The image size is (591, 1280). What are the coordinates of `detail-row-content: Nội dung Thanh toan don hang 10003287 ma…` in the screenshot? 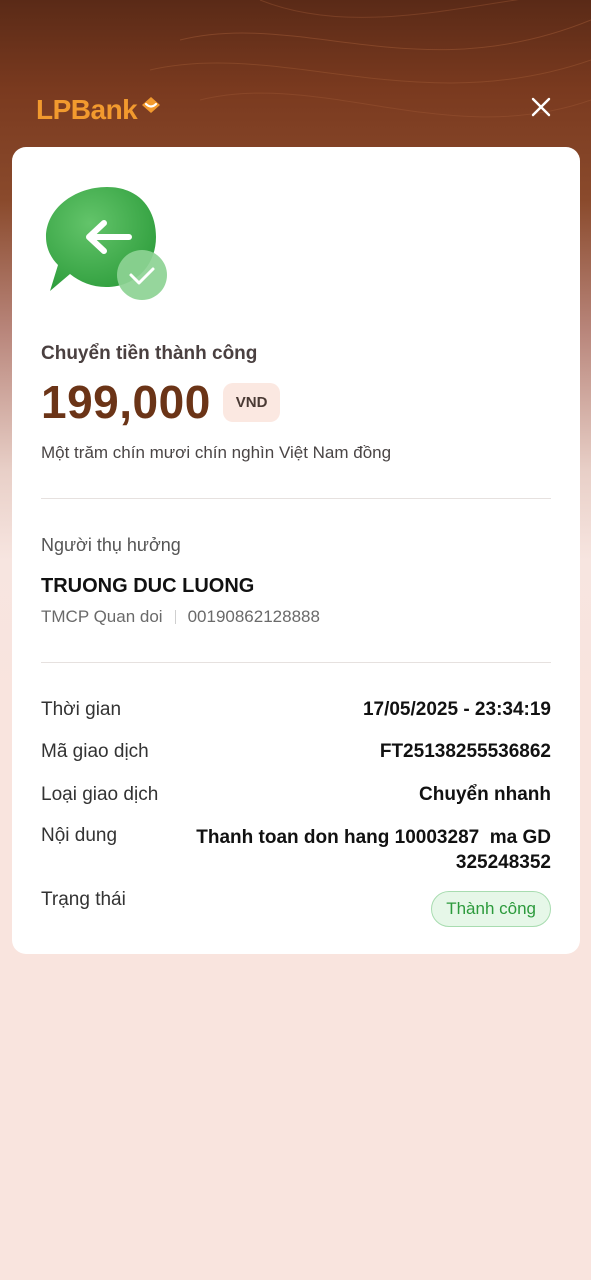 It's located at (296, 850).